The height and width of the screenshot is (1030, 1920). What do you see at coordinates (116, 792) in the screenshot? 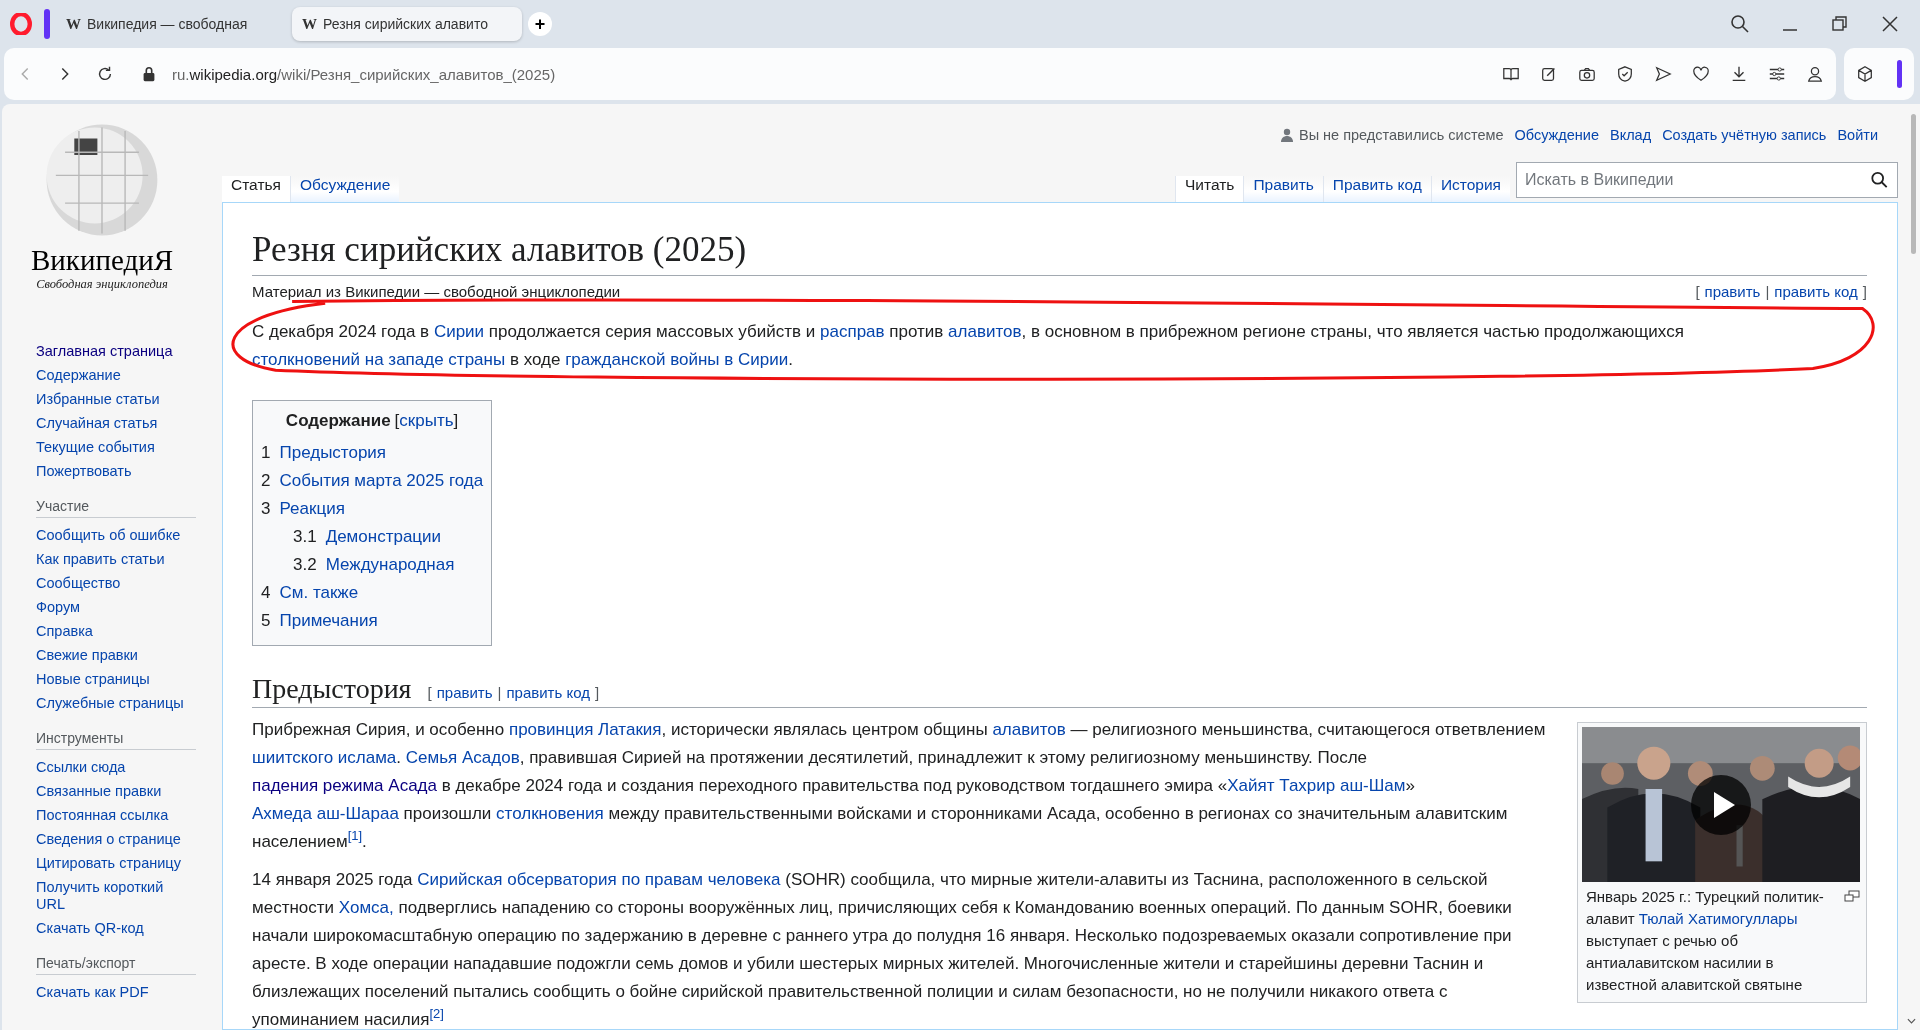
I see `sidebar-link: Связанные правки` at bounding box center [116, 792].